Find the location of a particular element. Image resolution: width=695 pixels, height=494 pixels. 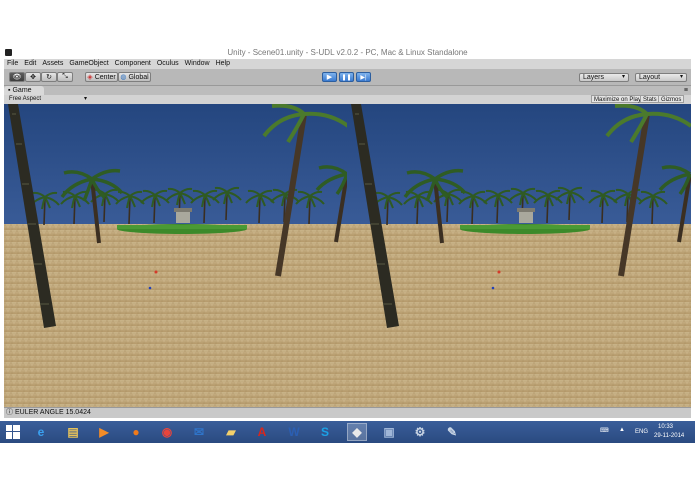

explorer-taskbar-button: ▤ is located at coordinates (73, 432).